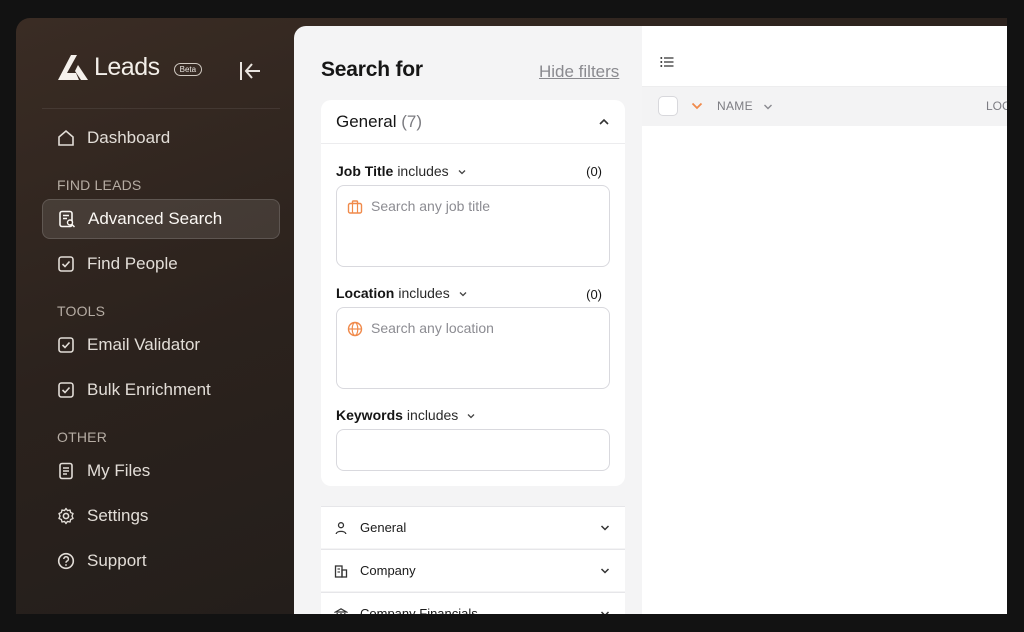  I want to click on general-card-count: (7), so click(411, 121).